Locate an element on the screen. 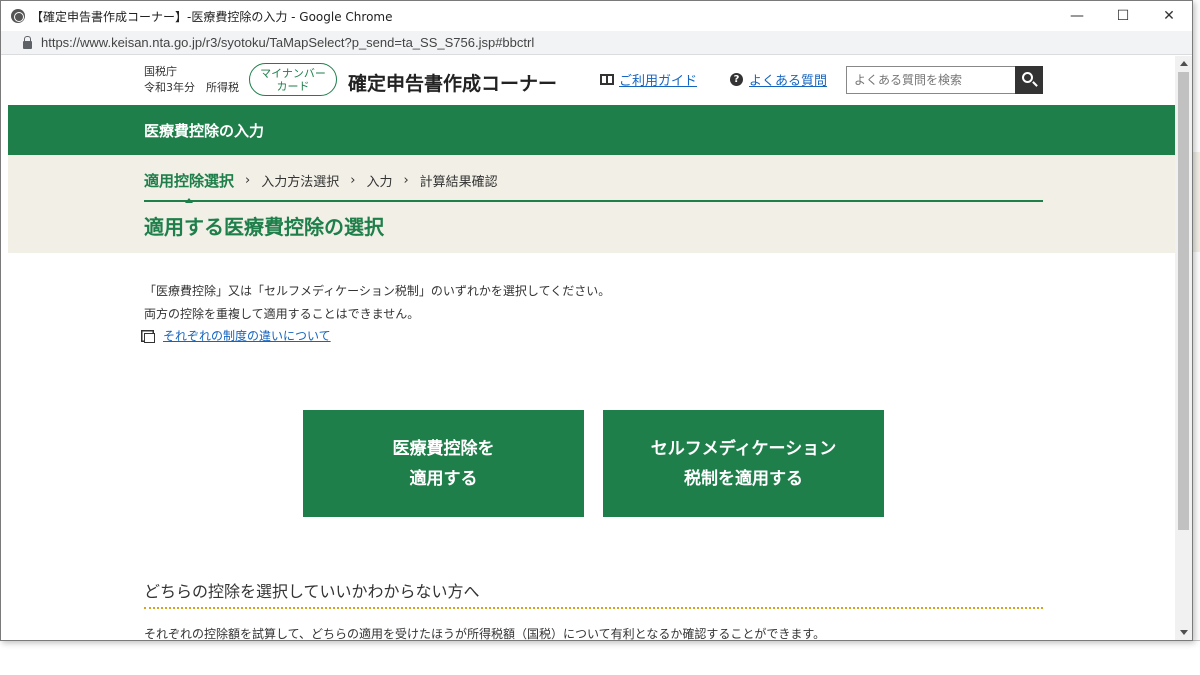  faq-search is located at coordinates (944, 80).